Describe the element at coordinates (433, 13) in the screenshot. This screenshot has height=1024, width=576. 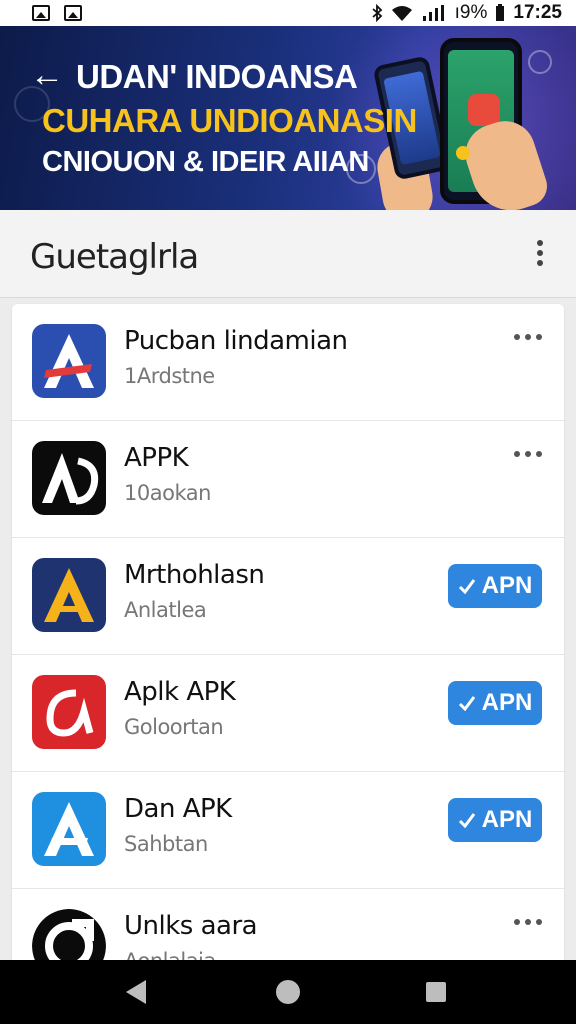
I see `signal-icon` at that location.